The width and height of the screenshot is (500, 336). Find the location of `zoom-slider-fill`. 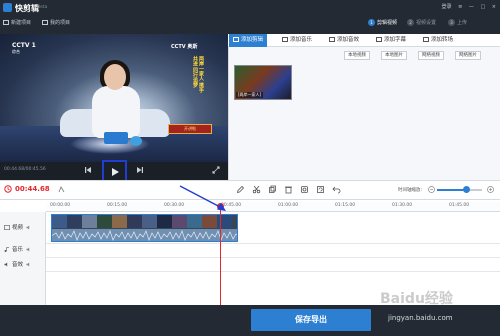

zoom-slider-fill is located at coordinates (452, 190).